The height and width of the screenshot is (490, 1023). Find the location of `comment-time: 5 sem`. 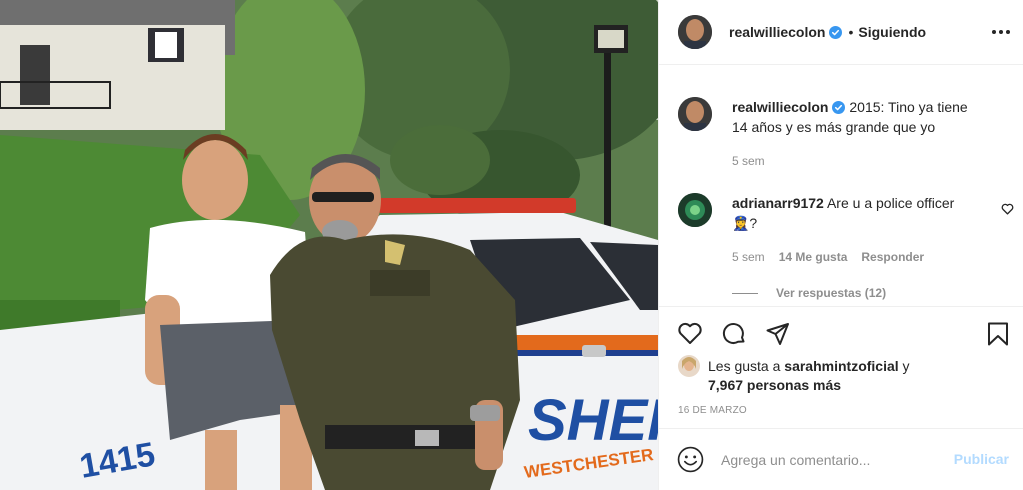

comment-time: 5 sem is located at coordinates (748, 257).